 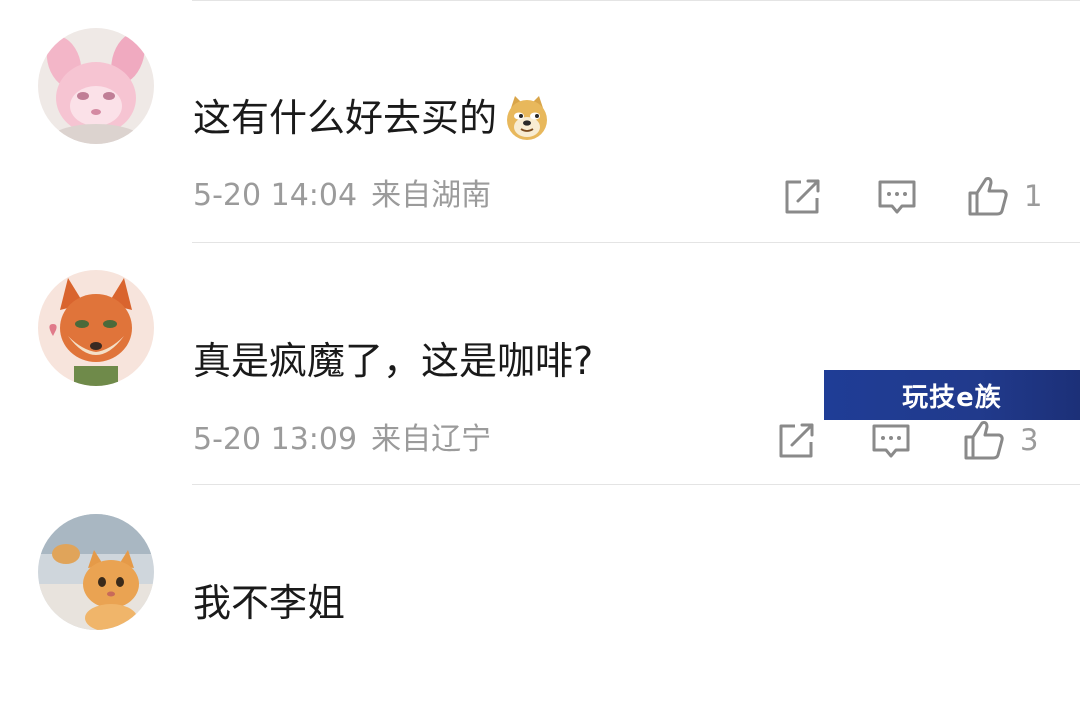 I want to click on comment-text: 这有什么好去买的, so click(x=372, y=118).